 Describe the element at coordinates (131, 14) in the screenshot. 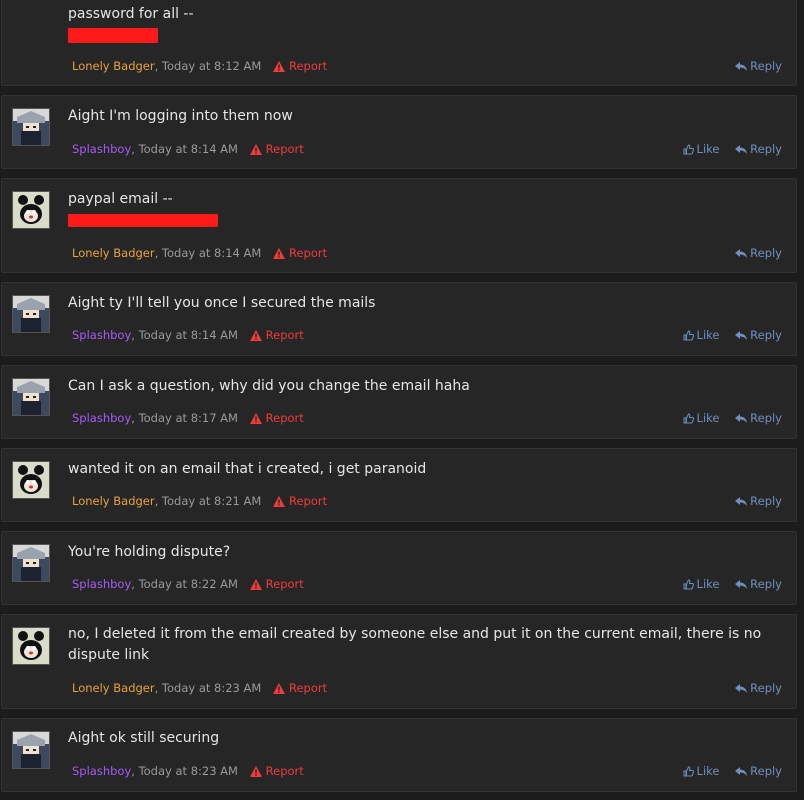

I see `post-text: password for all --` at that location.